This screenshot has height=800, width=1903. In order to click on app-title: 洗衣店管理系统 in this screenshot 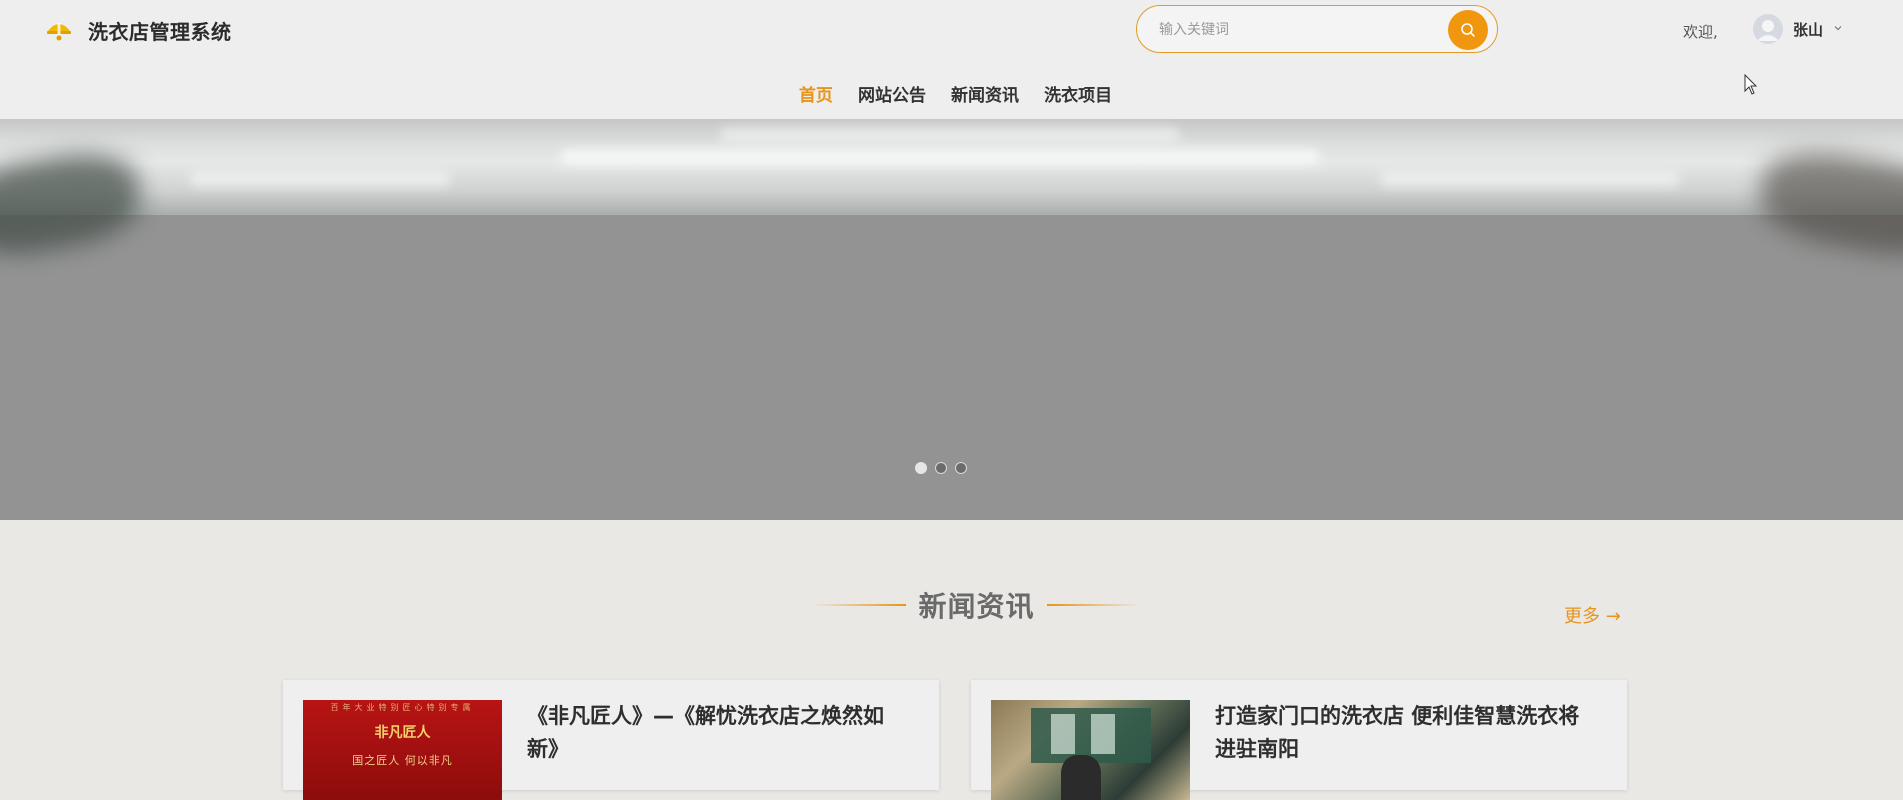, I will do `click(160, 32)`.